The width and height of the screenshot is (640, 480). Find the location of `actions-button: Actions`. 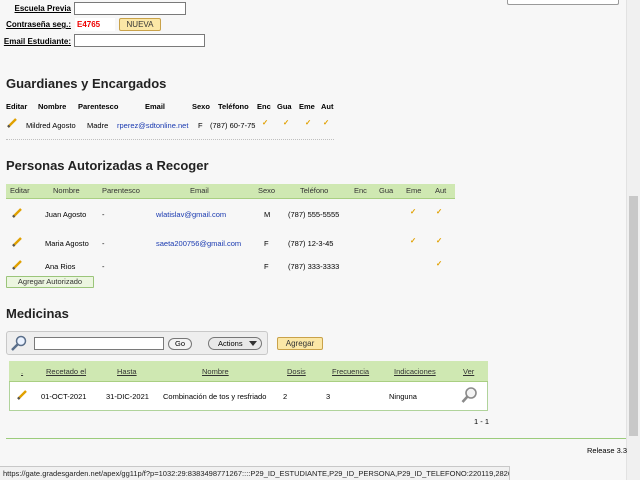

actions-button: Actions is located at coordinates (235, 343).